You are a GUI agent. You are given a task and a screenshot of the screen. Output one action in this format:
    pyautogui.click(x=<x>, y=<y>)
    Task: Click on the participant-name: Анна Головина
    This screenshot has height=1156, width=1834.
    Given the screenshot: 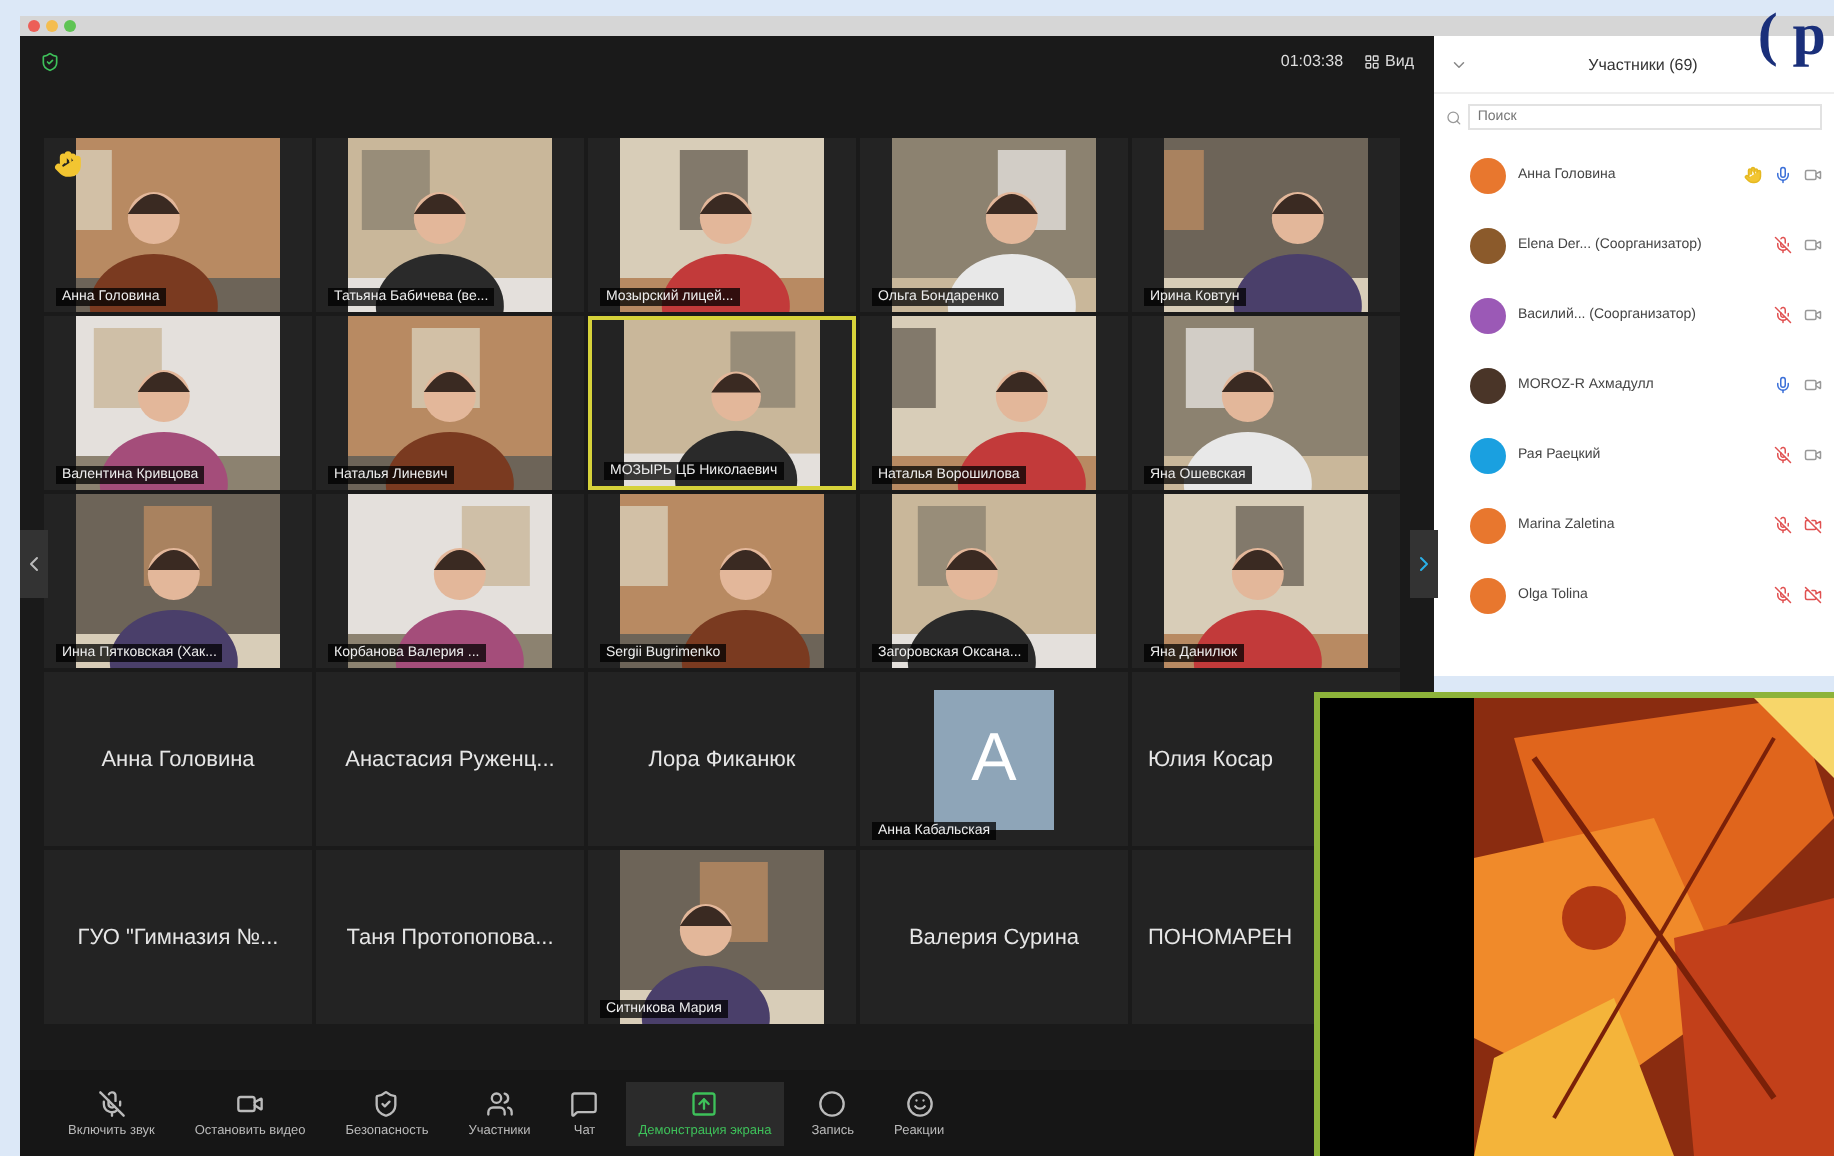 What is the action you would take?
    pyautogui.click(x=178, y=759)
    